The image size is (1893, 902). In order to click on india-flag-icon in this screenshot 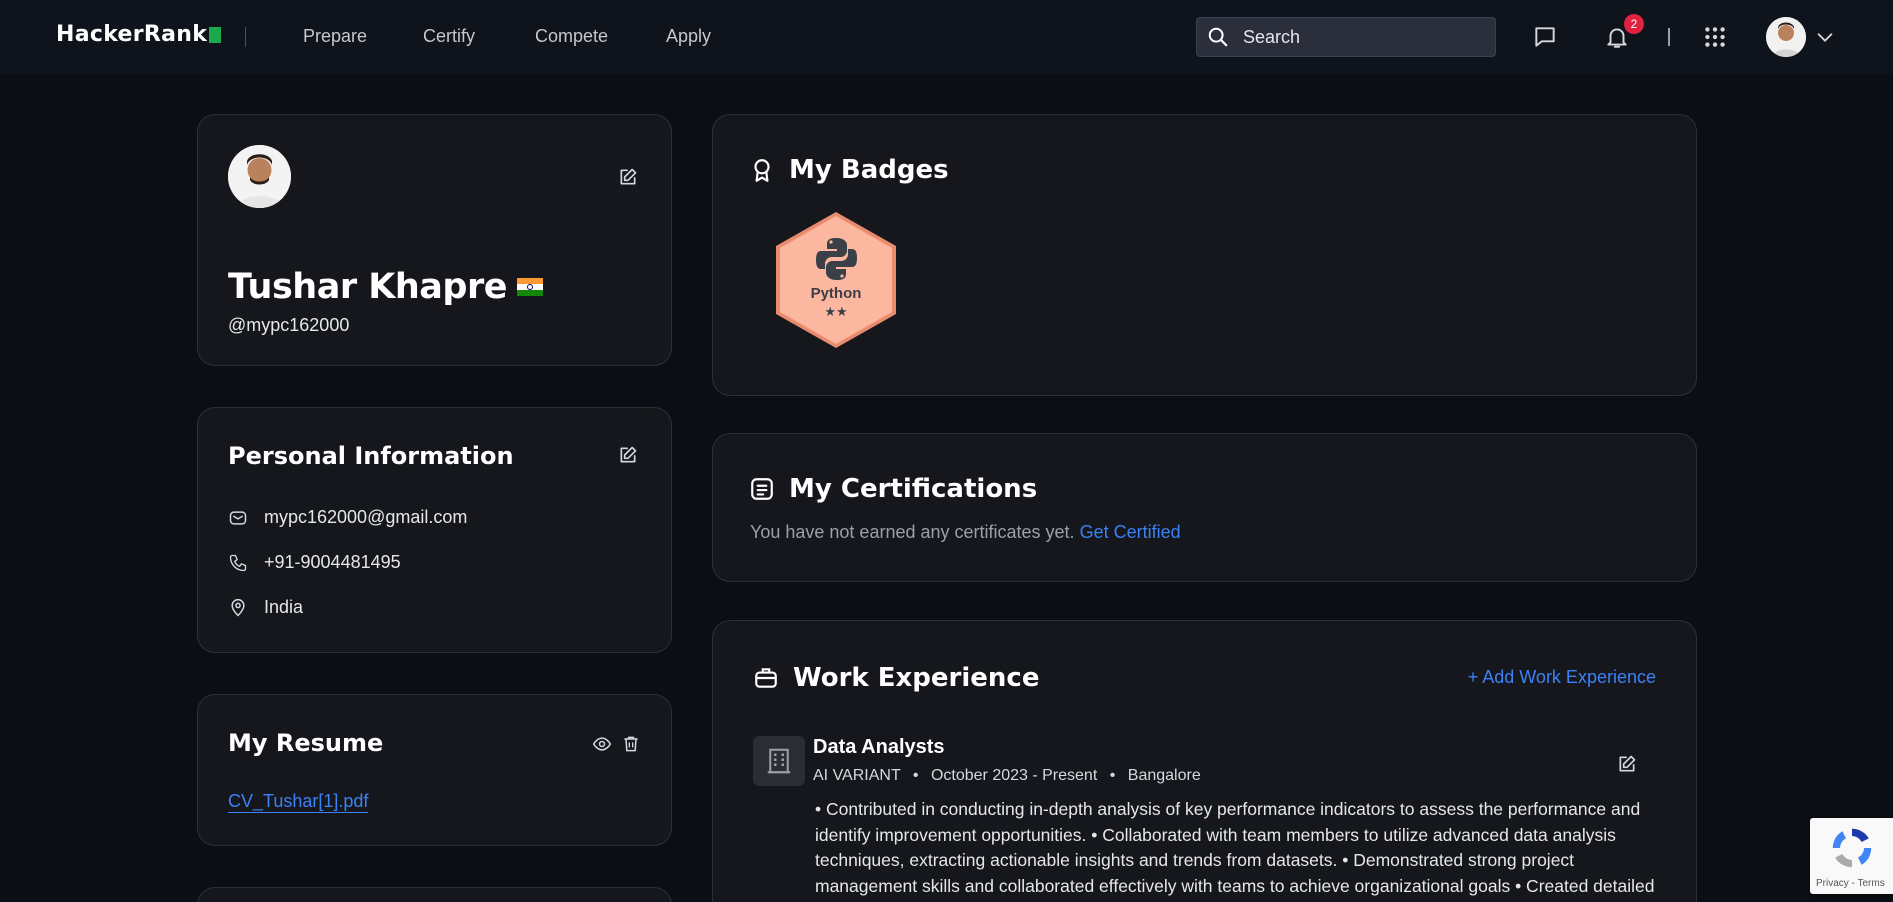, I will do `click(529, 287)`.